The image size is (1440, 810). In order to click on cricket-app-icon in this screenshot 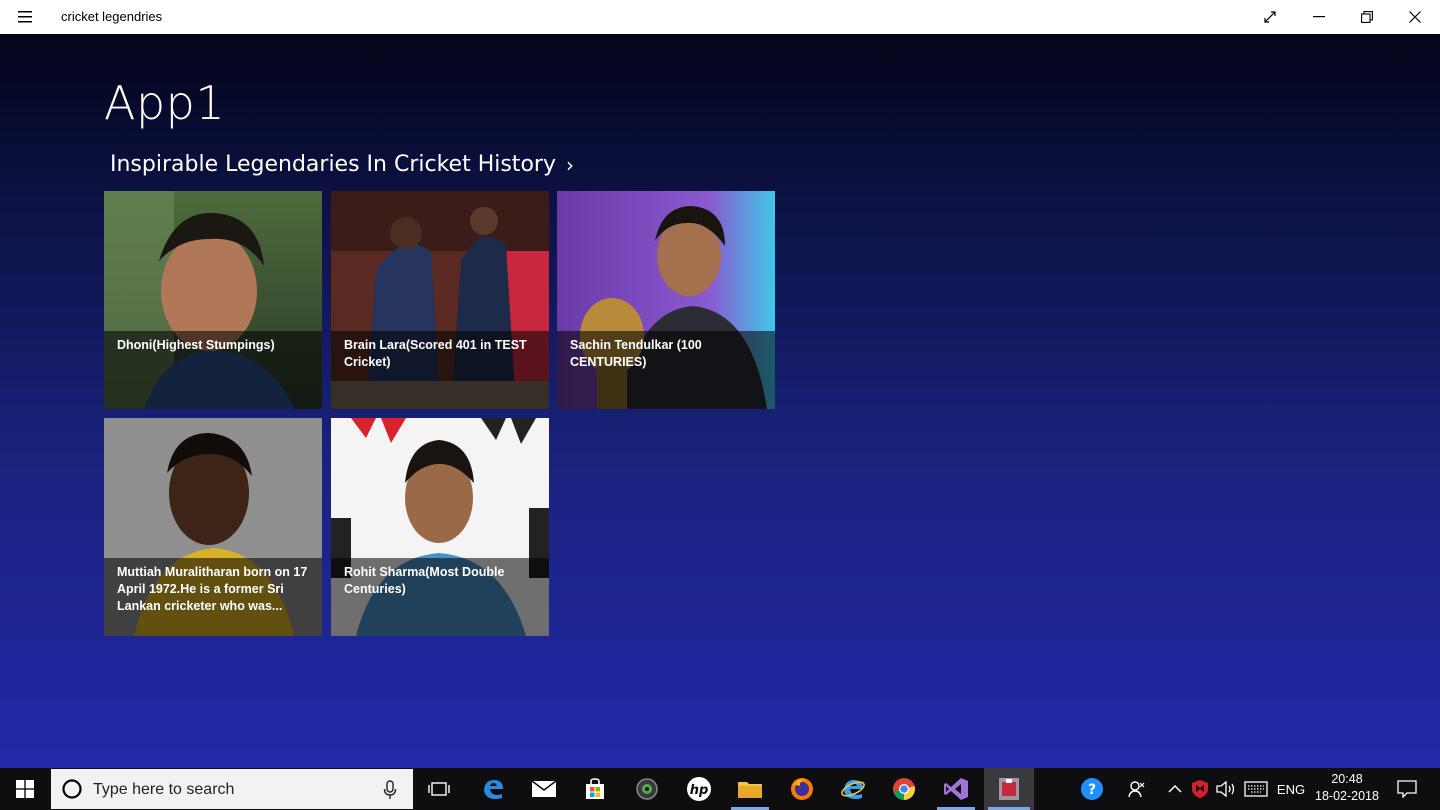, I will do `click(1009, 789)`.